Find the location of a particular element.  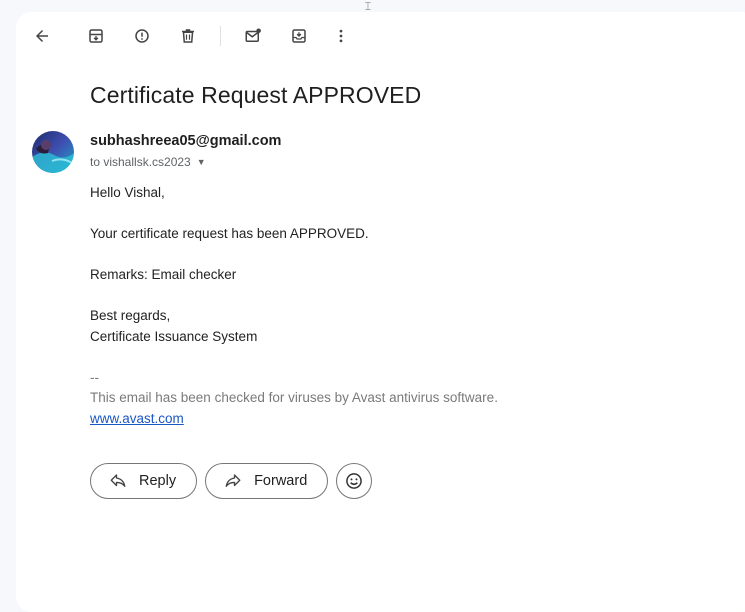

archive-icon is located at coordinates (96, 36).